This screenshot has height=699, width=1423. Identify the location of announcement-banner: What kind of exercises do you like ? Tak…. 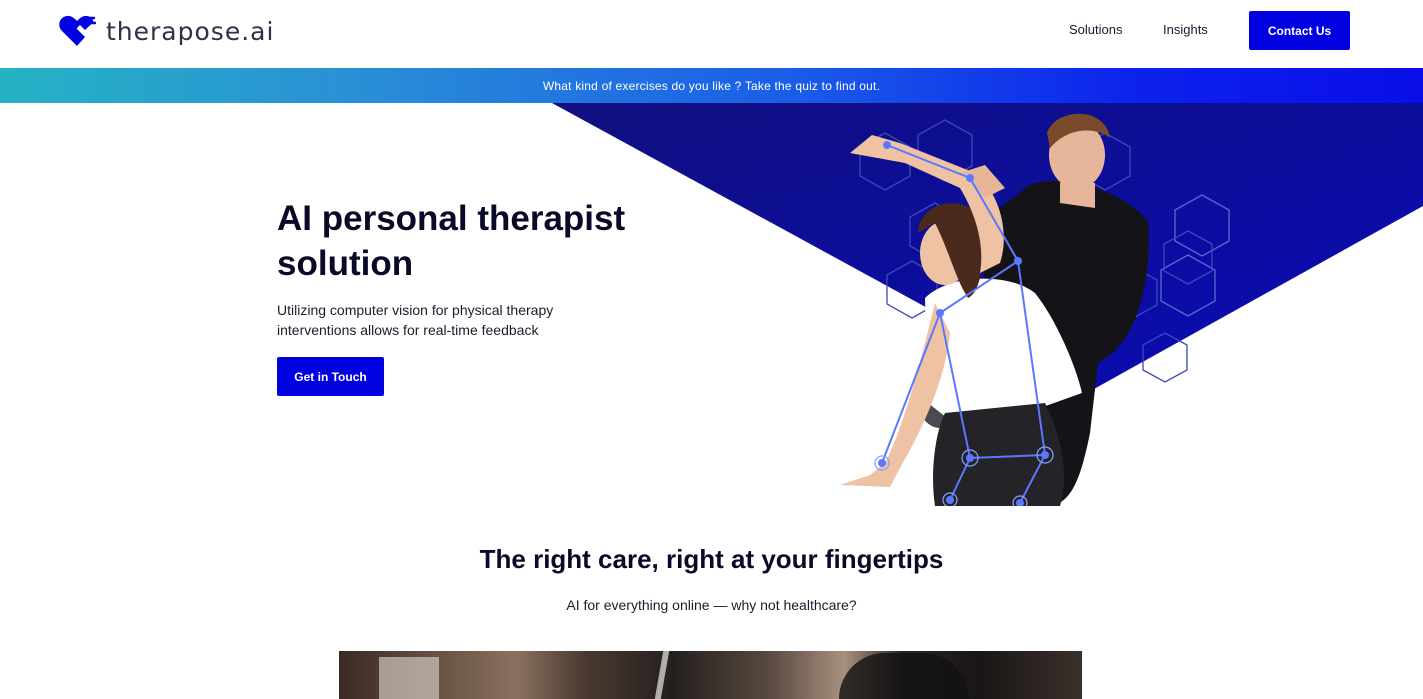
(711, 85).